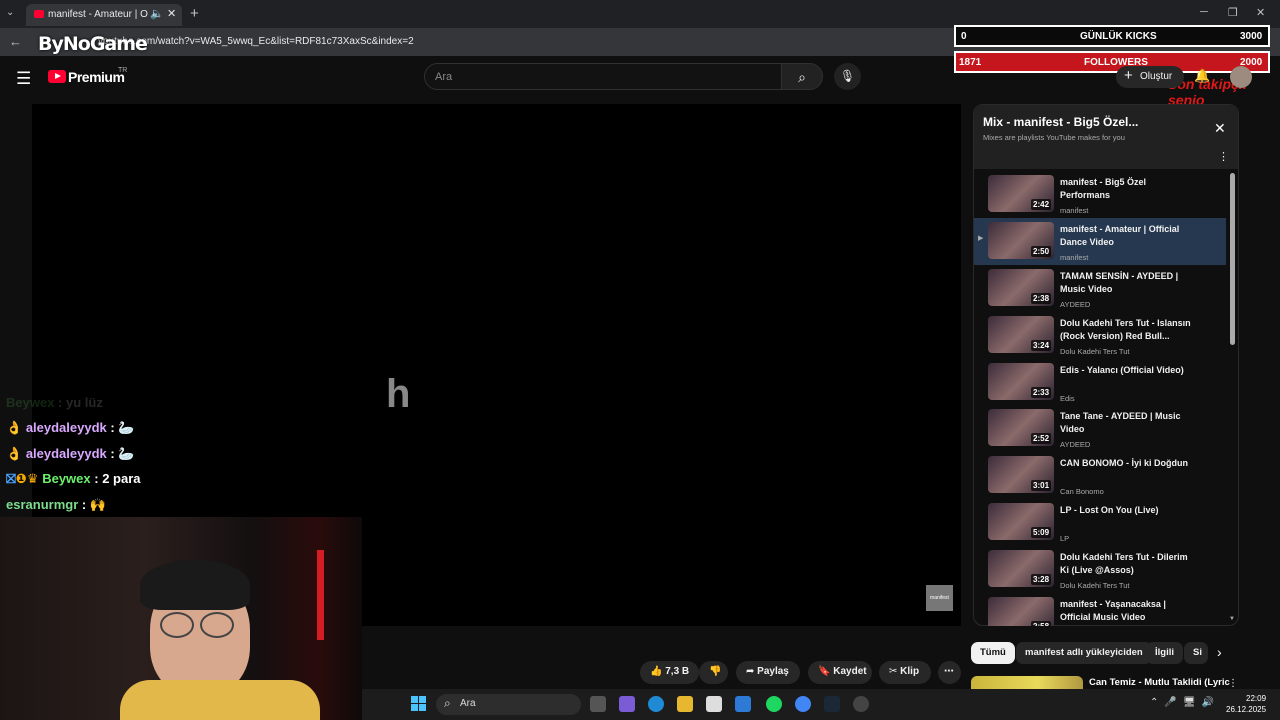 Image resolution: width=1280 pixels, height=720 pixels. Describe the element at coordinates (1260, 12) in the screenshot. I see `close-window-button: ✕` at that location.